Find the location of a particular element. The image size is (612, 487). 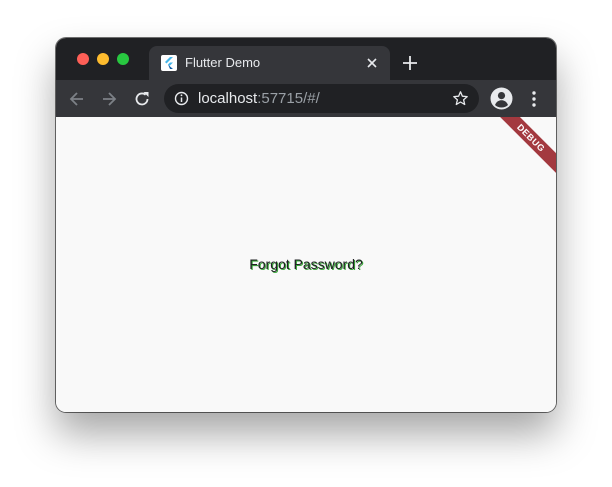

url-host: localhost is located at coordinates (228, 98).